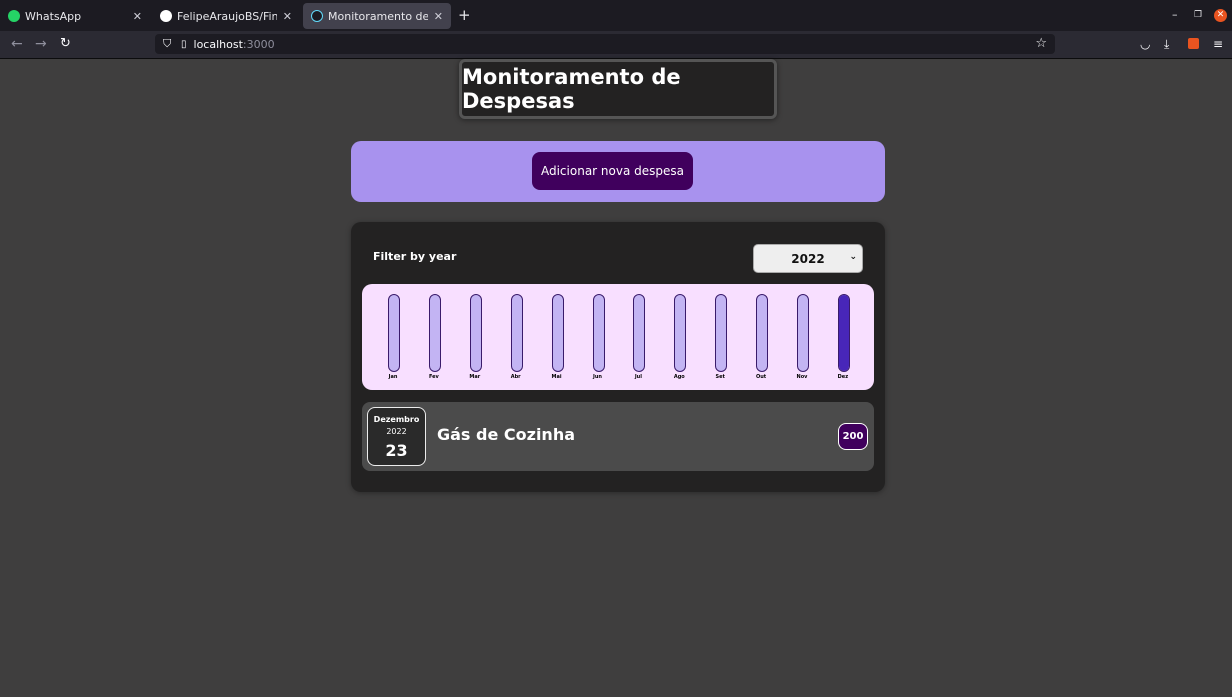 This screenshot has width=1232, height=697. What do you see at coordinates (618, 436) in the screenshot?
I see `expense-item: Dezembro 2022 23 Gás de Cozinha 200` at bounding box center [618, 436].